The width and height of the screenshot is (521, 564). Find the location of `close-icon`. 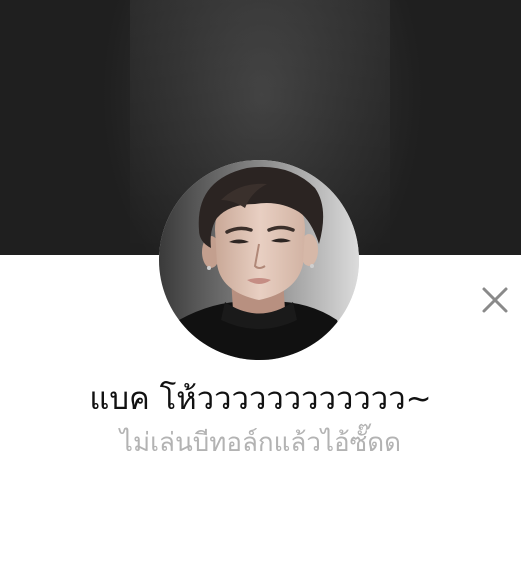

close-icon is located at coordinates (495, 300).